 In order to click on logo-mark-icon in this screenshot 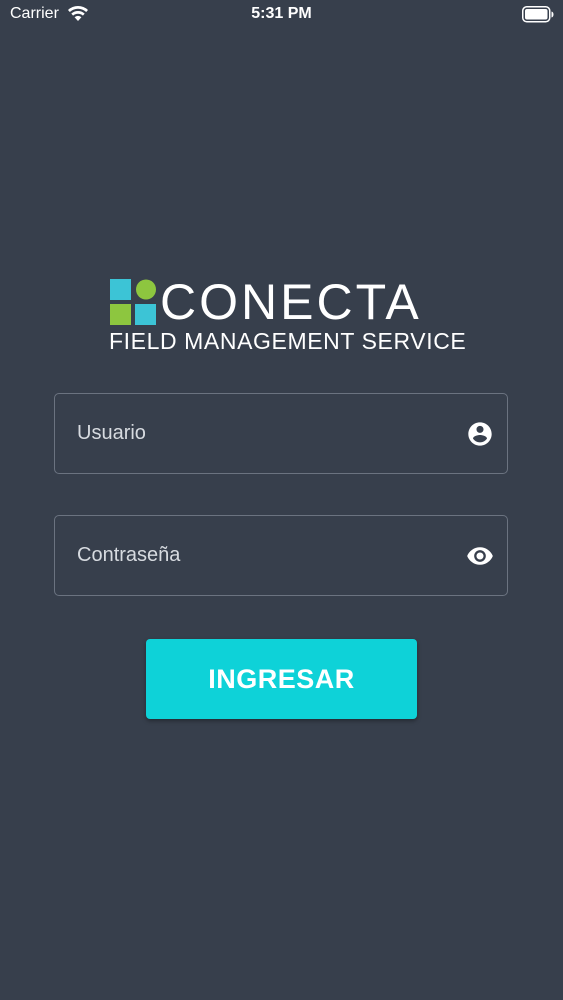, I will do `click(133, 302)`.